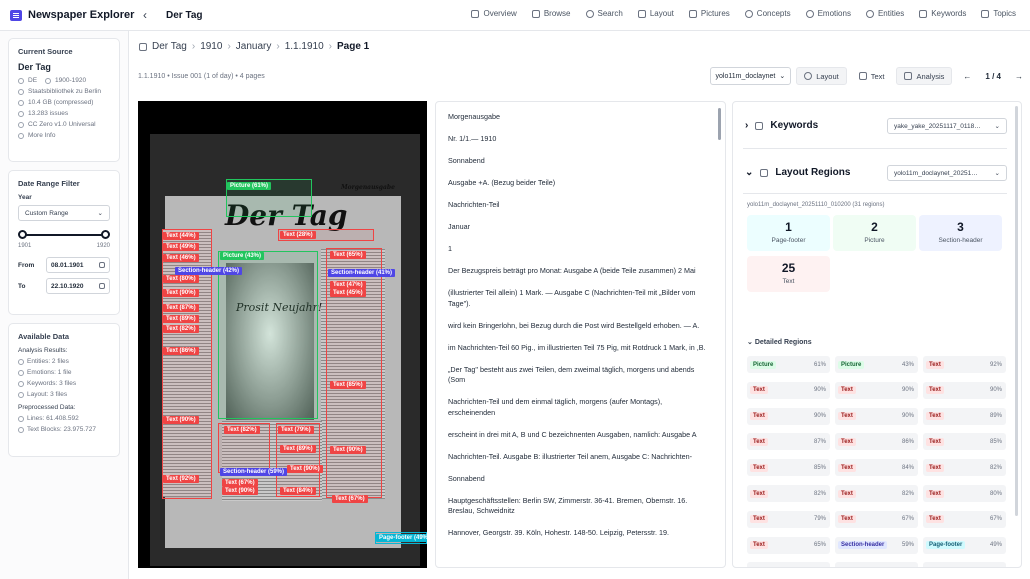 The width and height of the screenshot is (1030, 579). I want to click on slider-thumb-min, so click(22, 234).